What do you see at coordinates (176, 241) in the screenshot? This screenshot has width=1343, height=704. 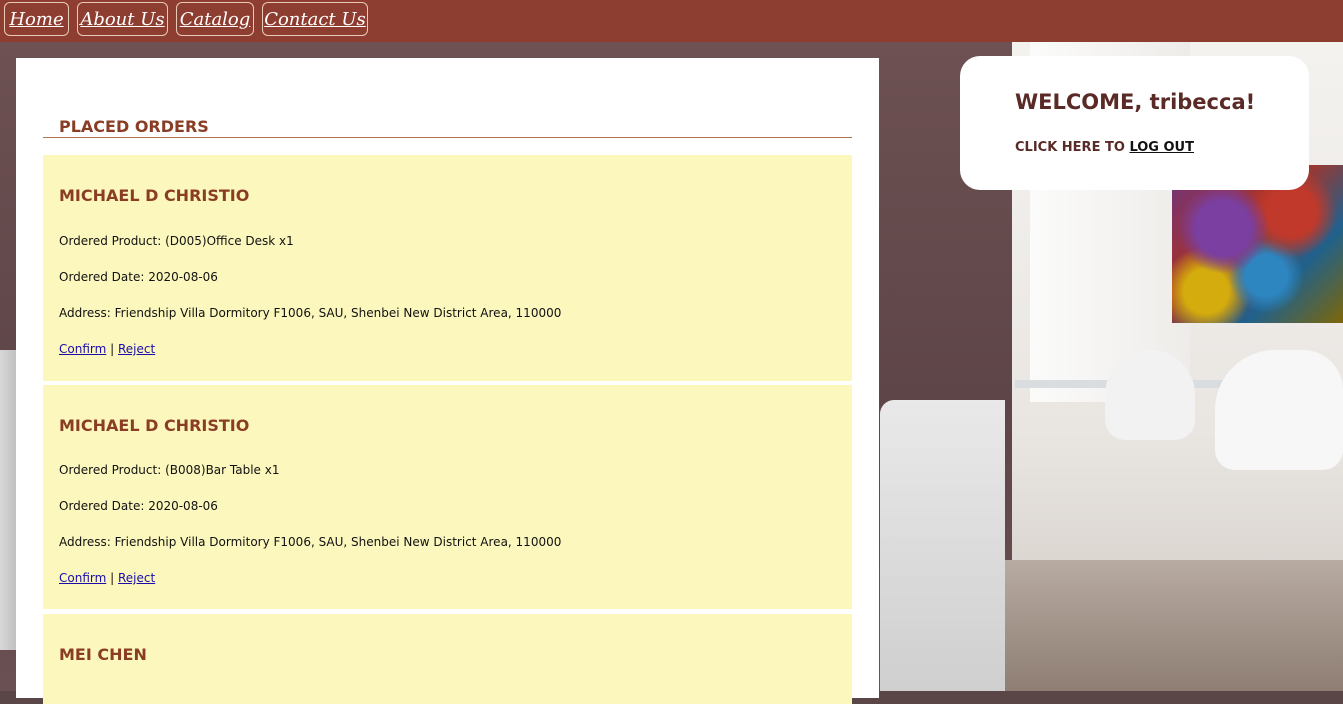 I see `order-product: Ordered Product: (D005)Office Desk x1` at bounding box center [176, 241].